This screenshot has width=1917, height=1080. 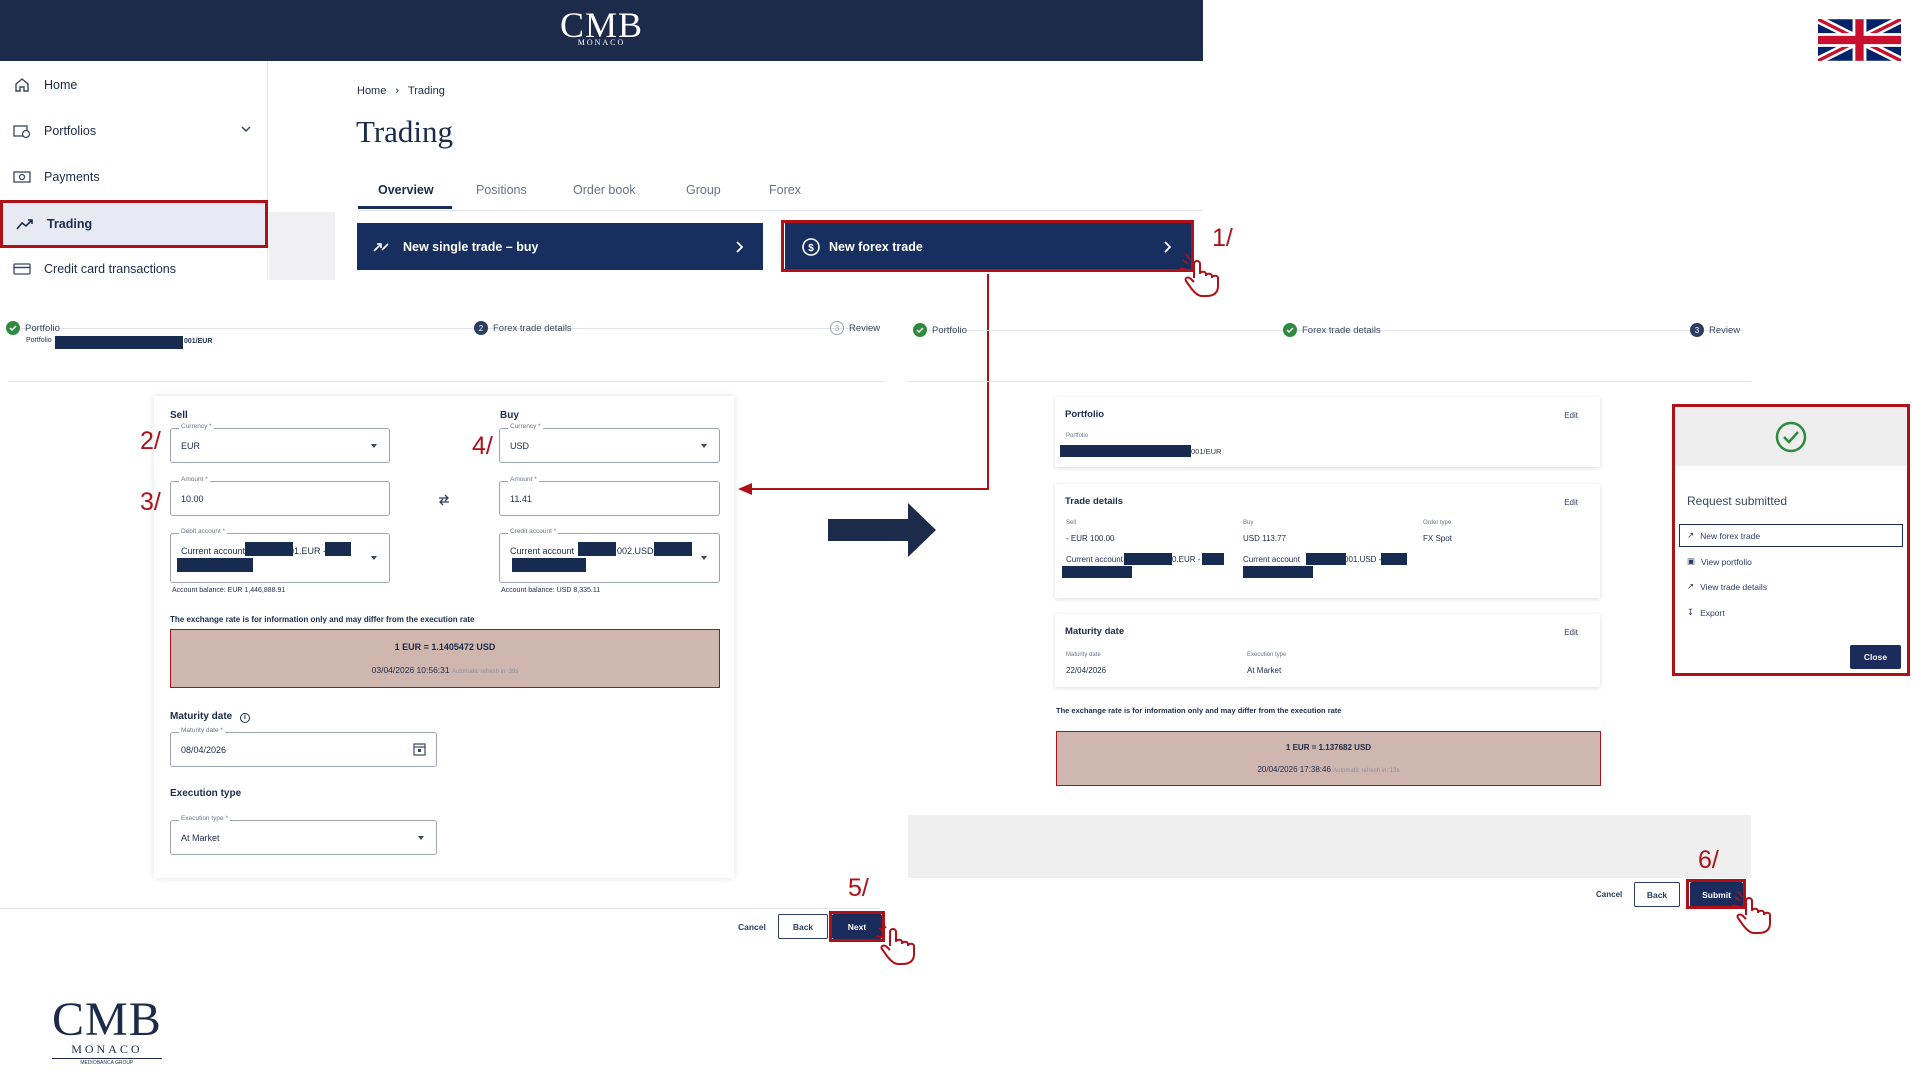 I want to click on edit-maturity-link: Edit, so click(x=1571, y=632).